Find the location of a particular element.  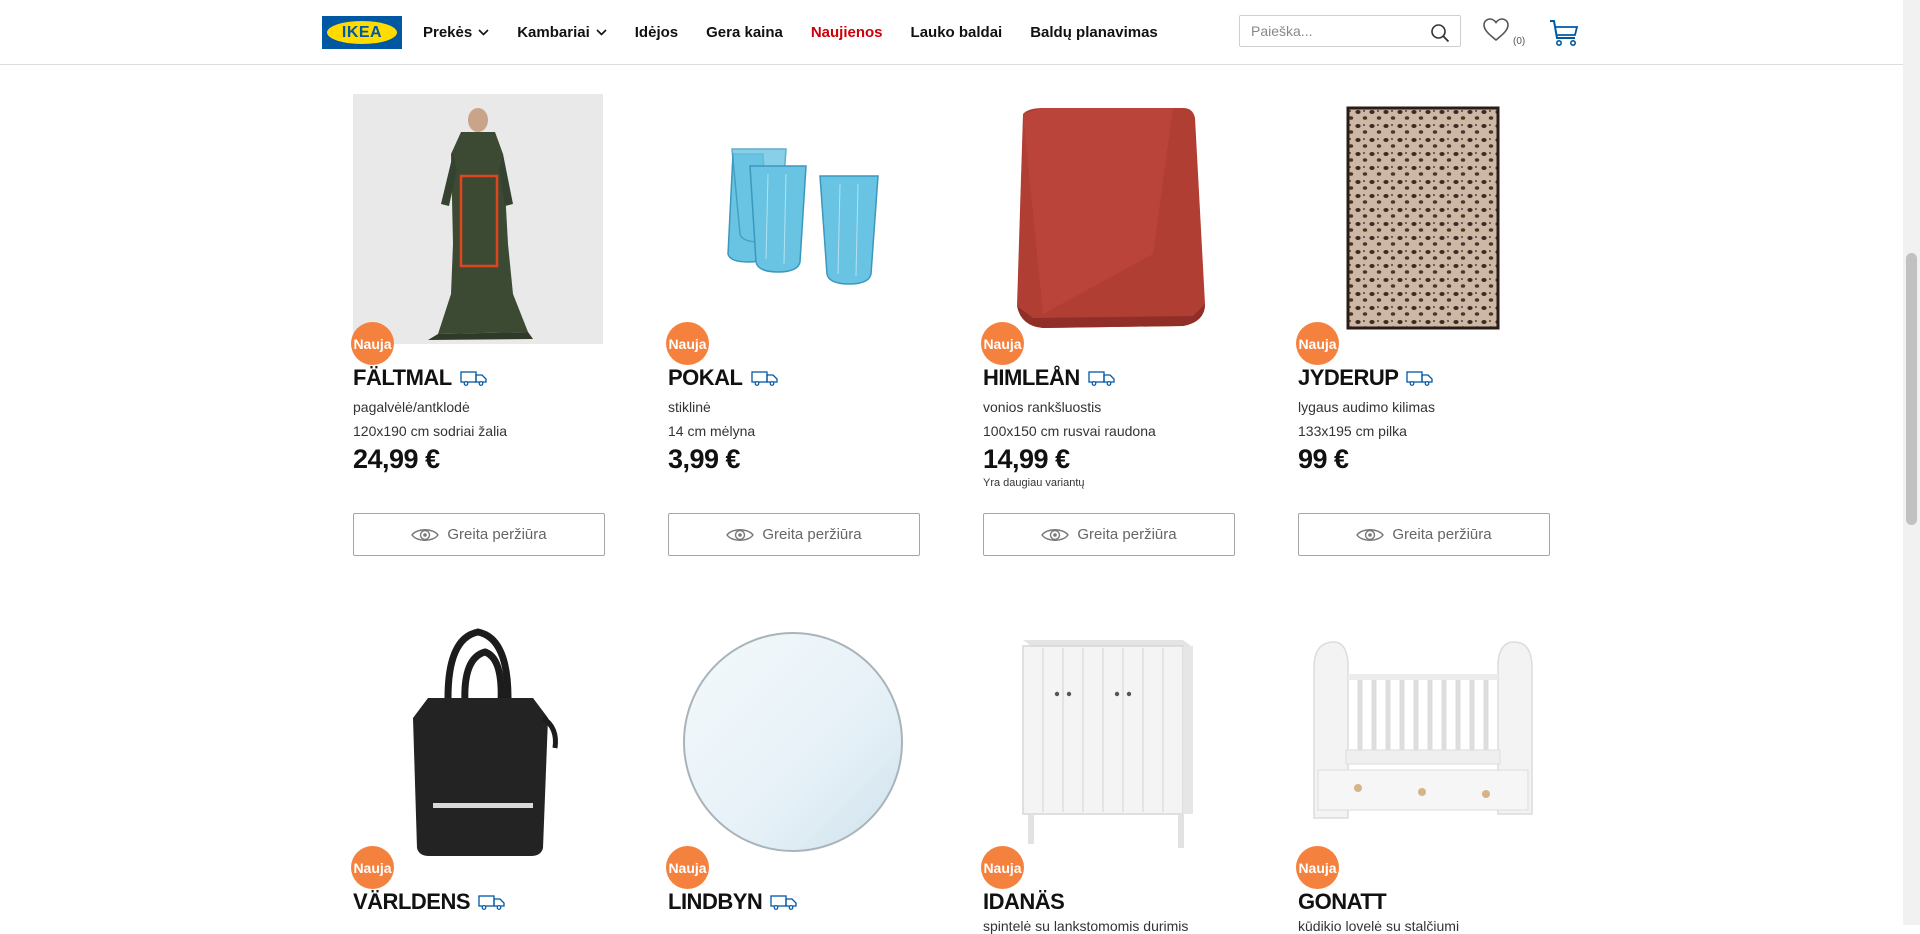

product-name: GONATT is located at coordinates (1342, 902).